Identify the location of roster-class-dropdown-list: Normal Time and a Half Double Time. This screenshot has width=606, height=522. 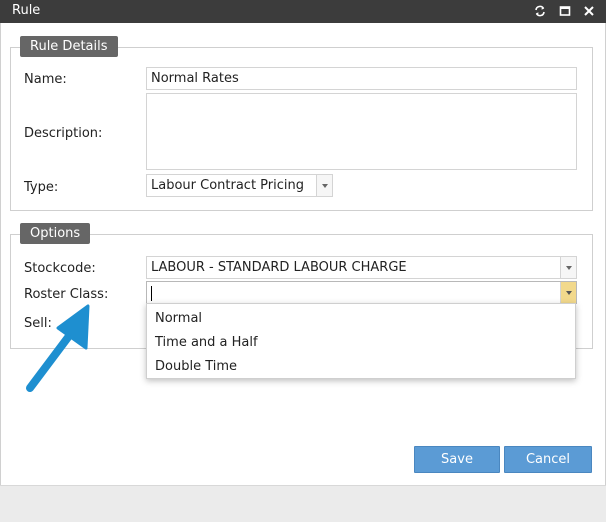
(361, 341).